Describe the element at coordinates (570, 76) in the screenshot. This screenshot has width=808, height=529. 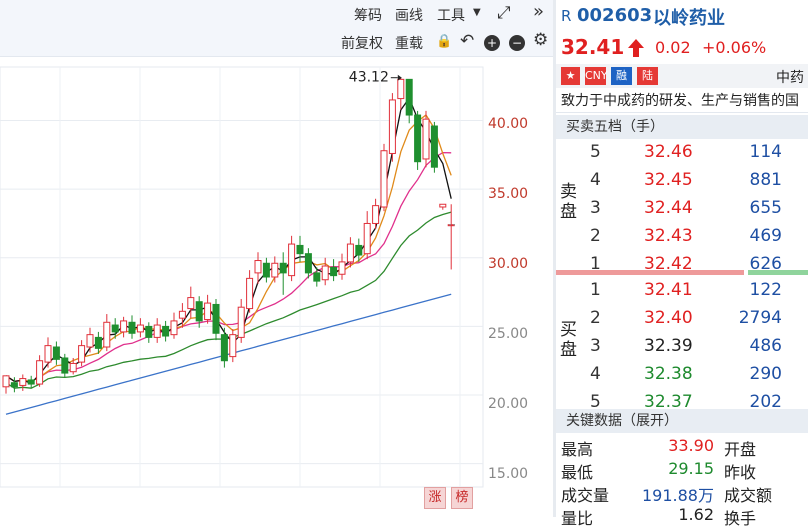
I see `china-flag-icon: ★` at that location.